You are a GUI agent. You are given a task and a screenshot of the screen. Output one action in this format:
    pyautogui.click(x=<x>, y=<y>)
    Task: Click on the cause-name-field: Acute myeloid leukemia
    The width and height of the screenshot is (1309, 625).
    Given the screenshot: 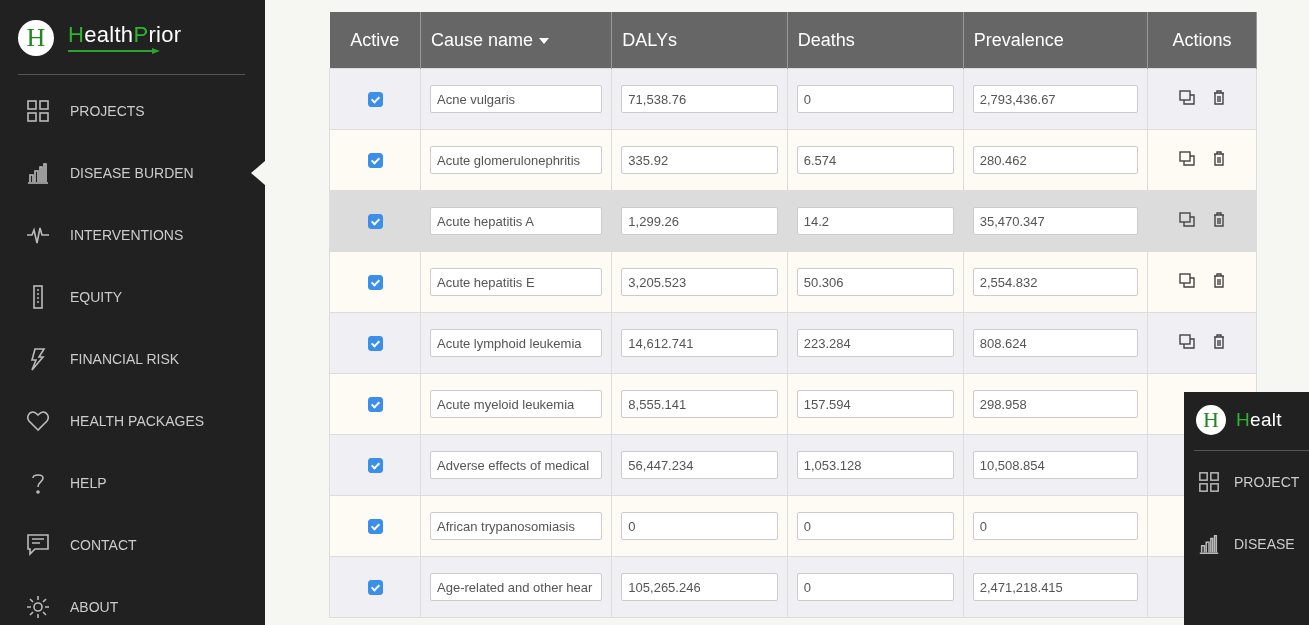 What is the action you would take?
    pyautogui.click(x=516, y=404)
    